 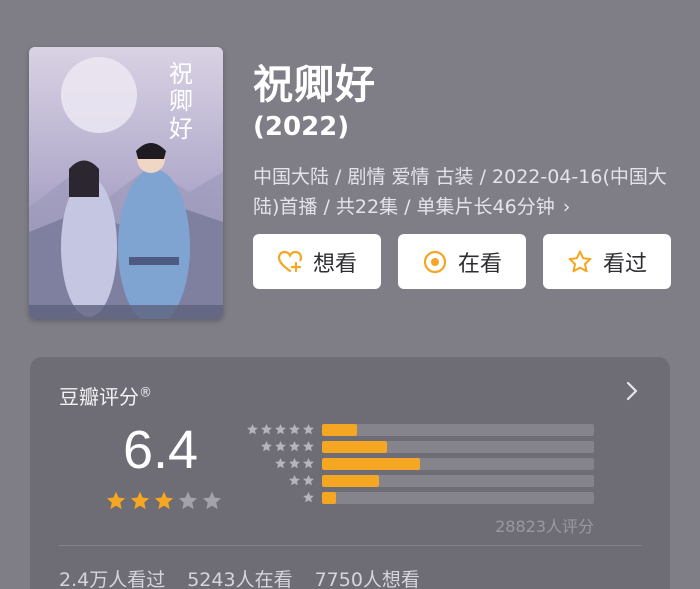 I want to click on page-title: 祝卿好, so click(x=314, y=85).